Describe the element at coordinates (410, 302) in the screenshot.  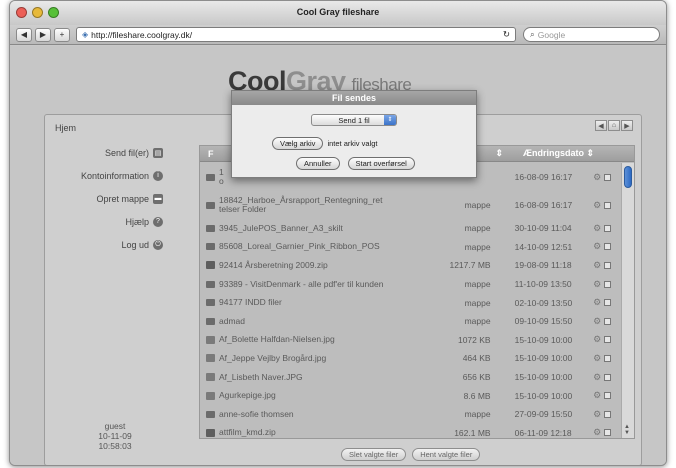
I see `table-row: 94177 INDD filer mappe 02-10-09 13:50 ⚙` at that location.